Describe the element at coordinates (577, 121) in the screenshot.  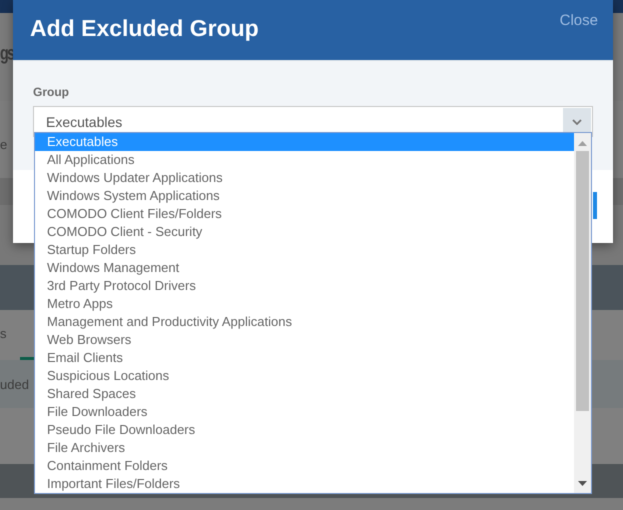
I see `chevron-down-icon` at that location.